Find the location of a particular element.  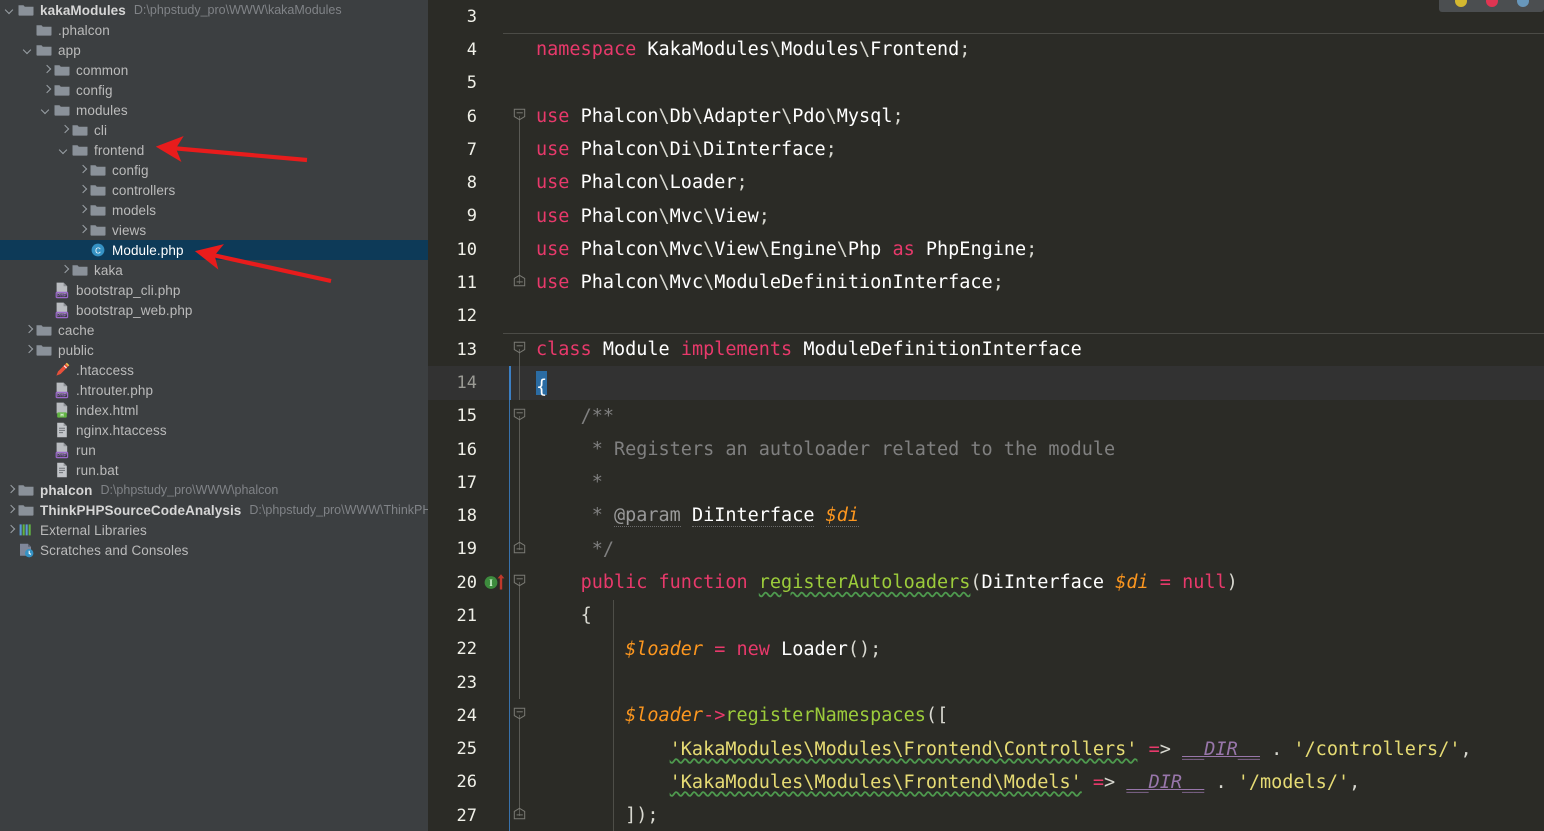

tree-item-views: views is located at coordinates (214, 230).